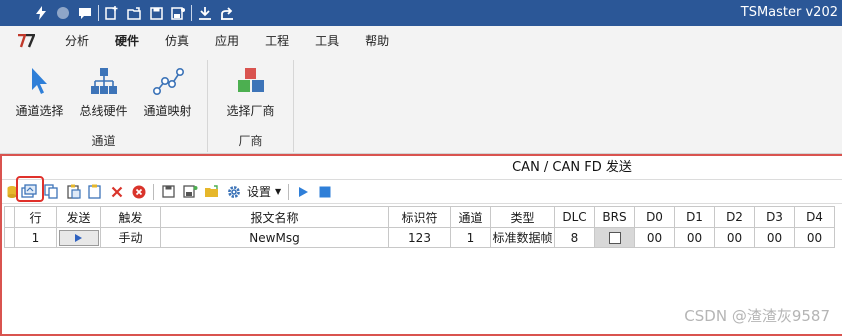 This screenshot has height=336, width=842. I want to click on ribbon-group-label: 通道, so click(103, 141).